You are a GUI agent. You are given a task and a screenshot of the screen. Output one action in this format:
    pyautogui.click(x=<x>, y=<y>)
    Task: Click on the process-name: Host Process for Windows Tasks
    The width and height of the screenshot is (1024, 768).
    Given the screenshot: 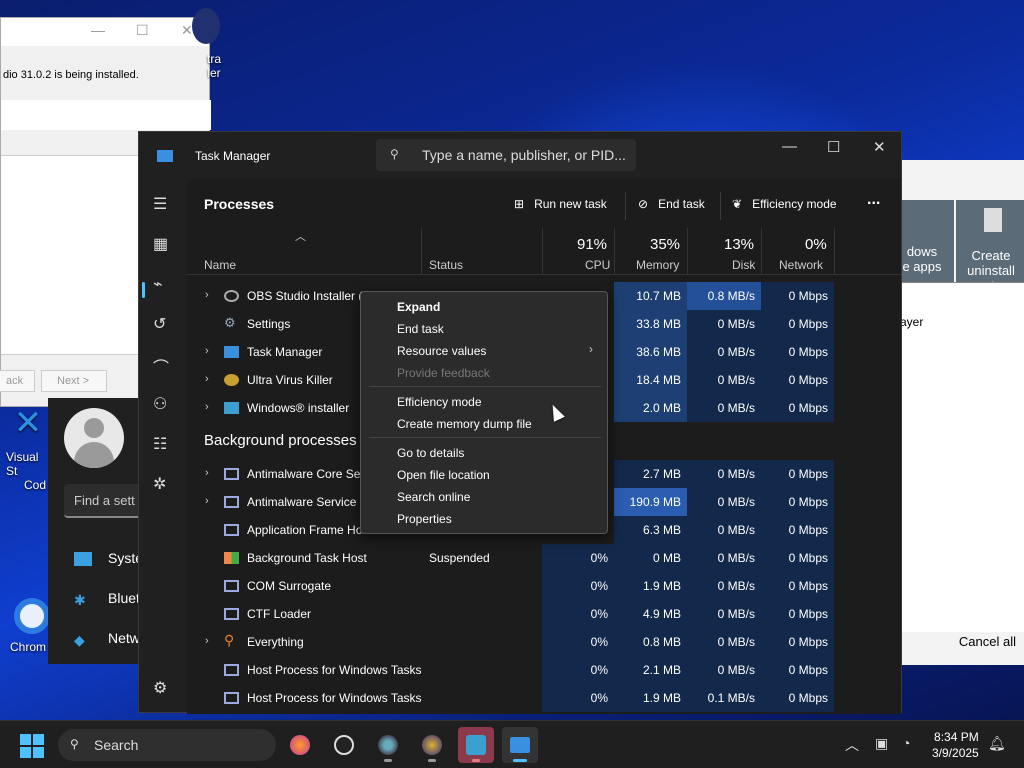 What is the action you would take?
    pyautogui.click(x=334, y=670)
    